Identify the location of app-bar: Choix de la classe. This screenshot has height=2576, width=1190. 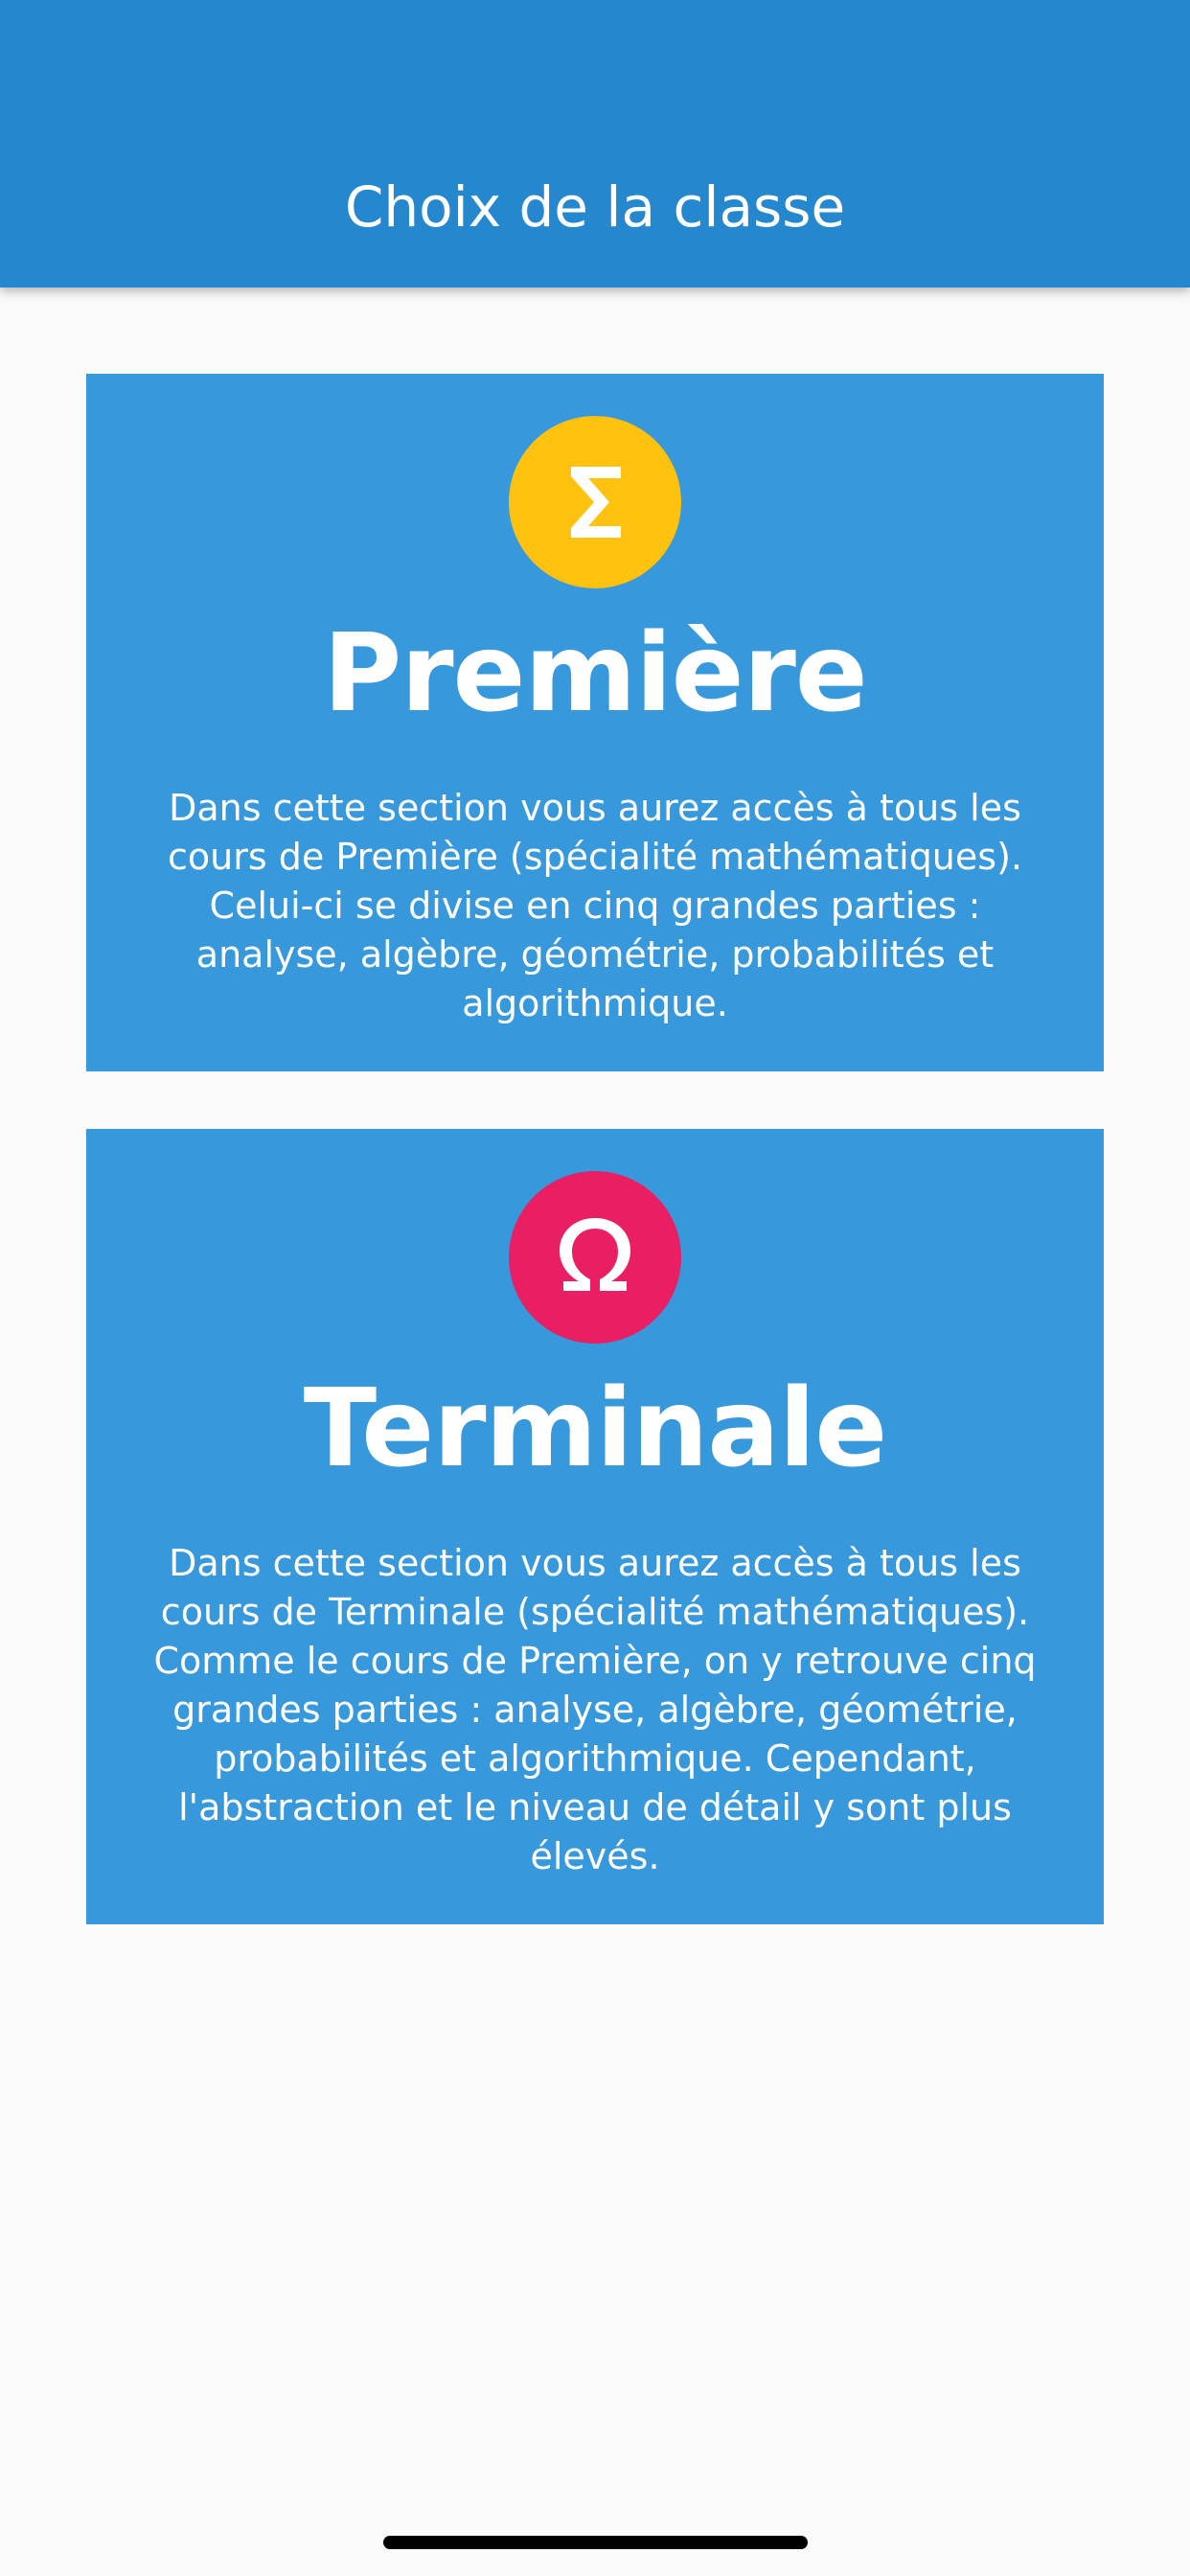
(595, 144).